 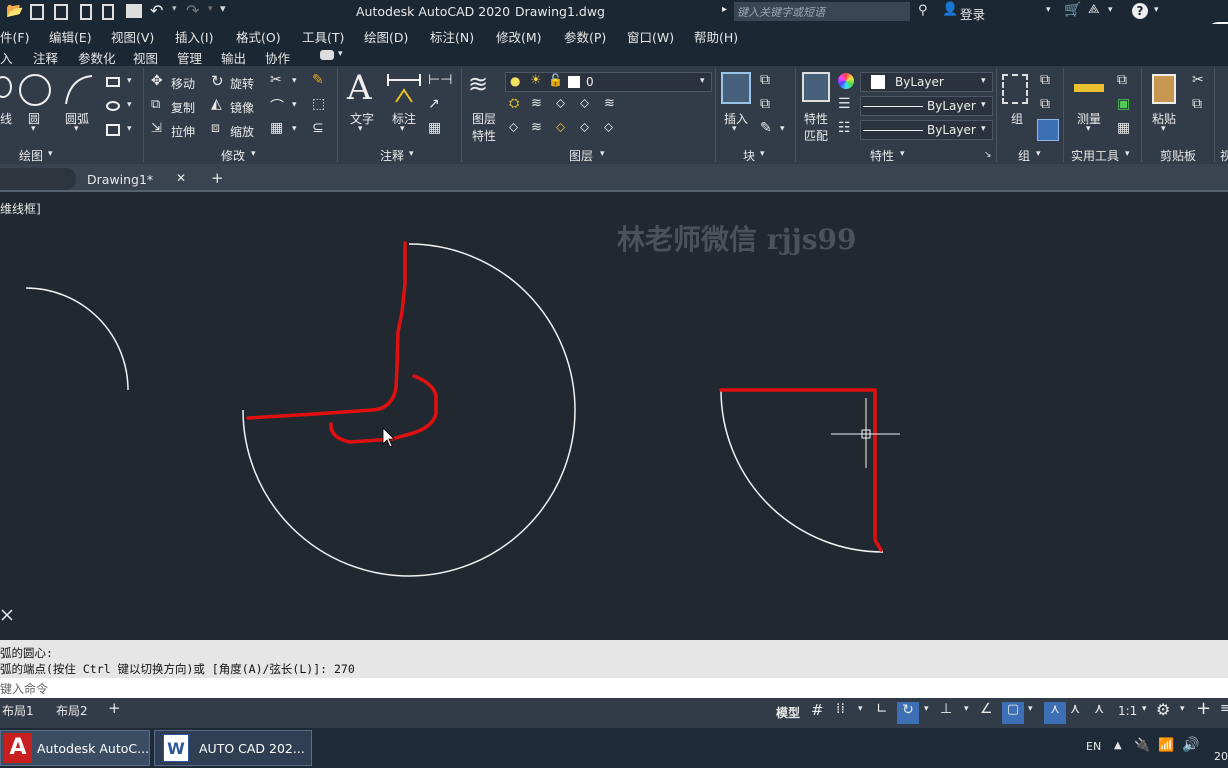 What do you see at coordinates (14, 11) in the screenshot?
I see `open-icon: 📂` at bounding box center [14, 11].